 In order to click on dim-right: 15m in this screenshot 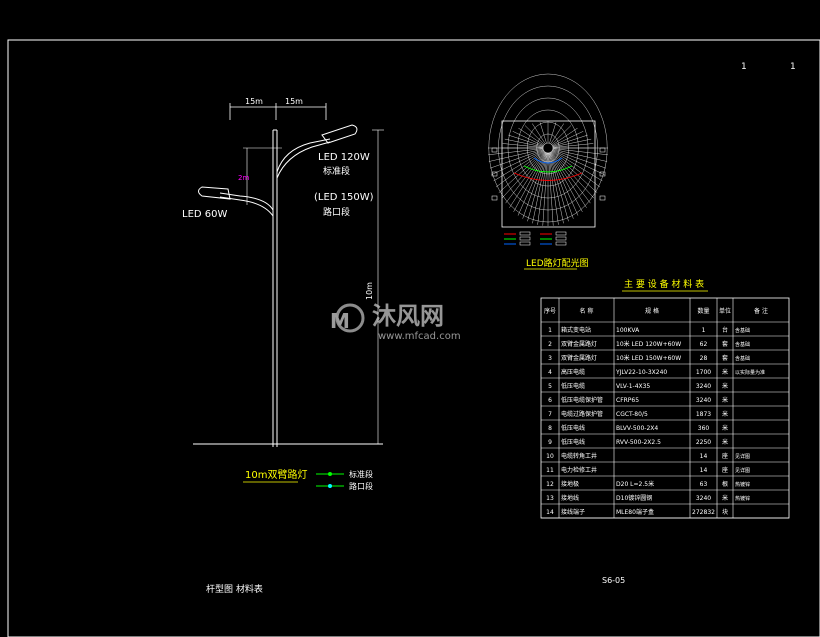, I will do `click(294, 101)`.